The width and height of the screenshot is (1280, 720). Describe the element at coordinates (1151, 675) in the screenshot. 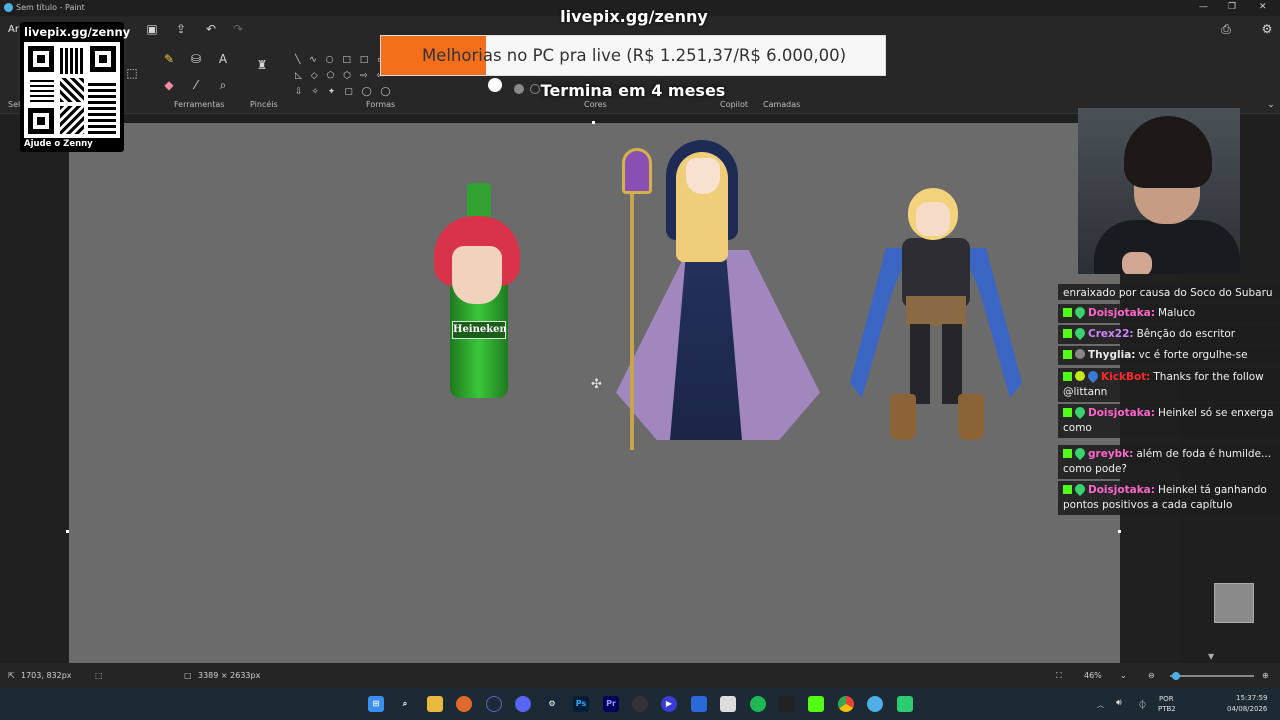

I see `zoom-out-icon: ⊖` at that location.